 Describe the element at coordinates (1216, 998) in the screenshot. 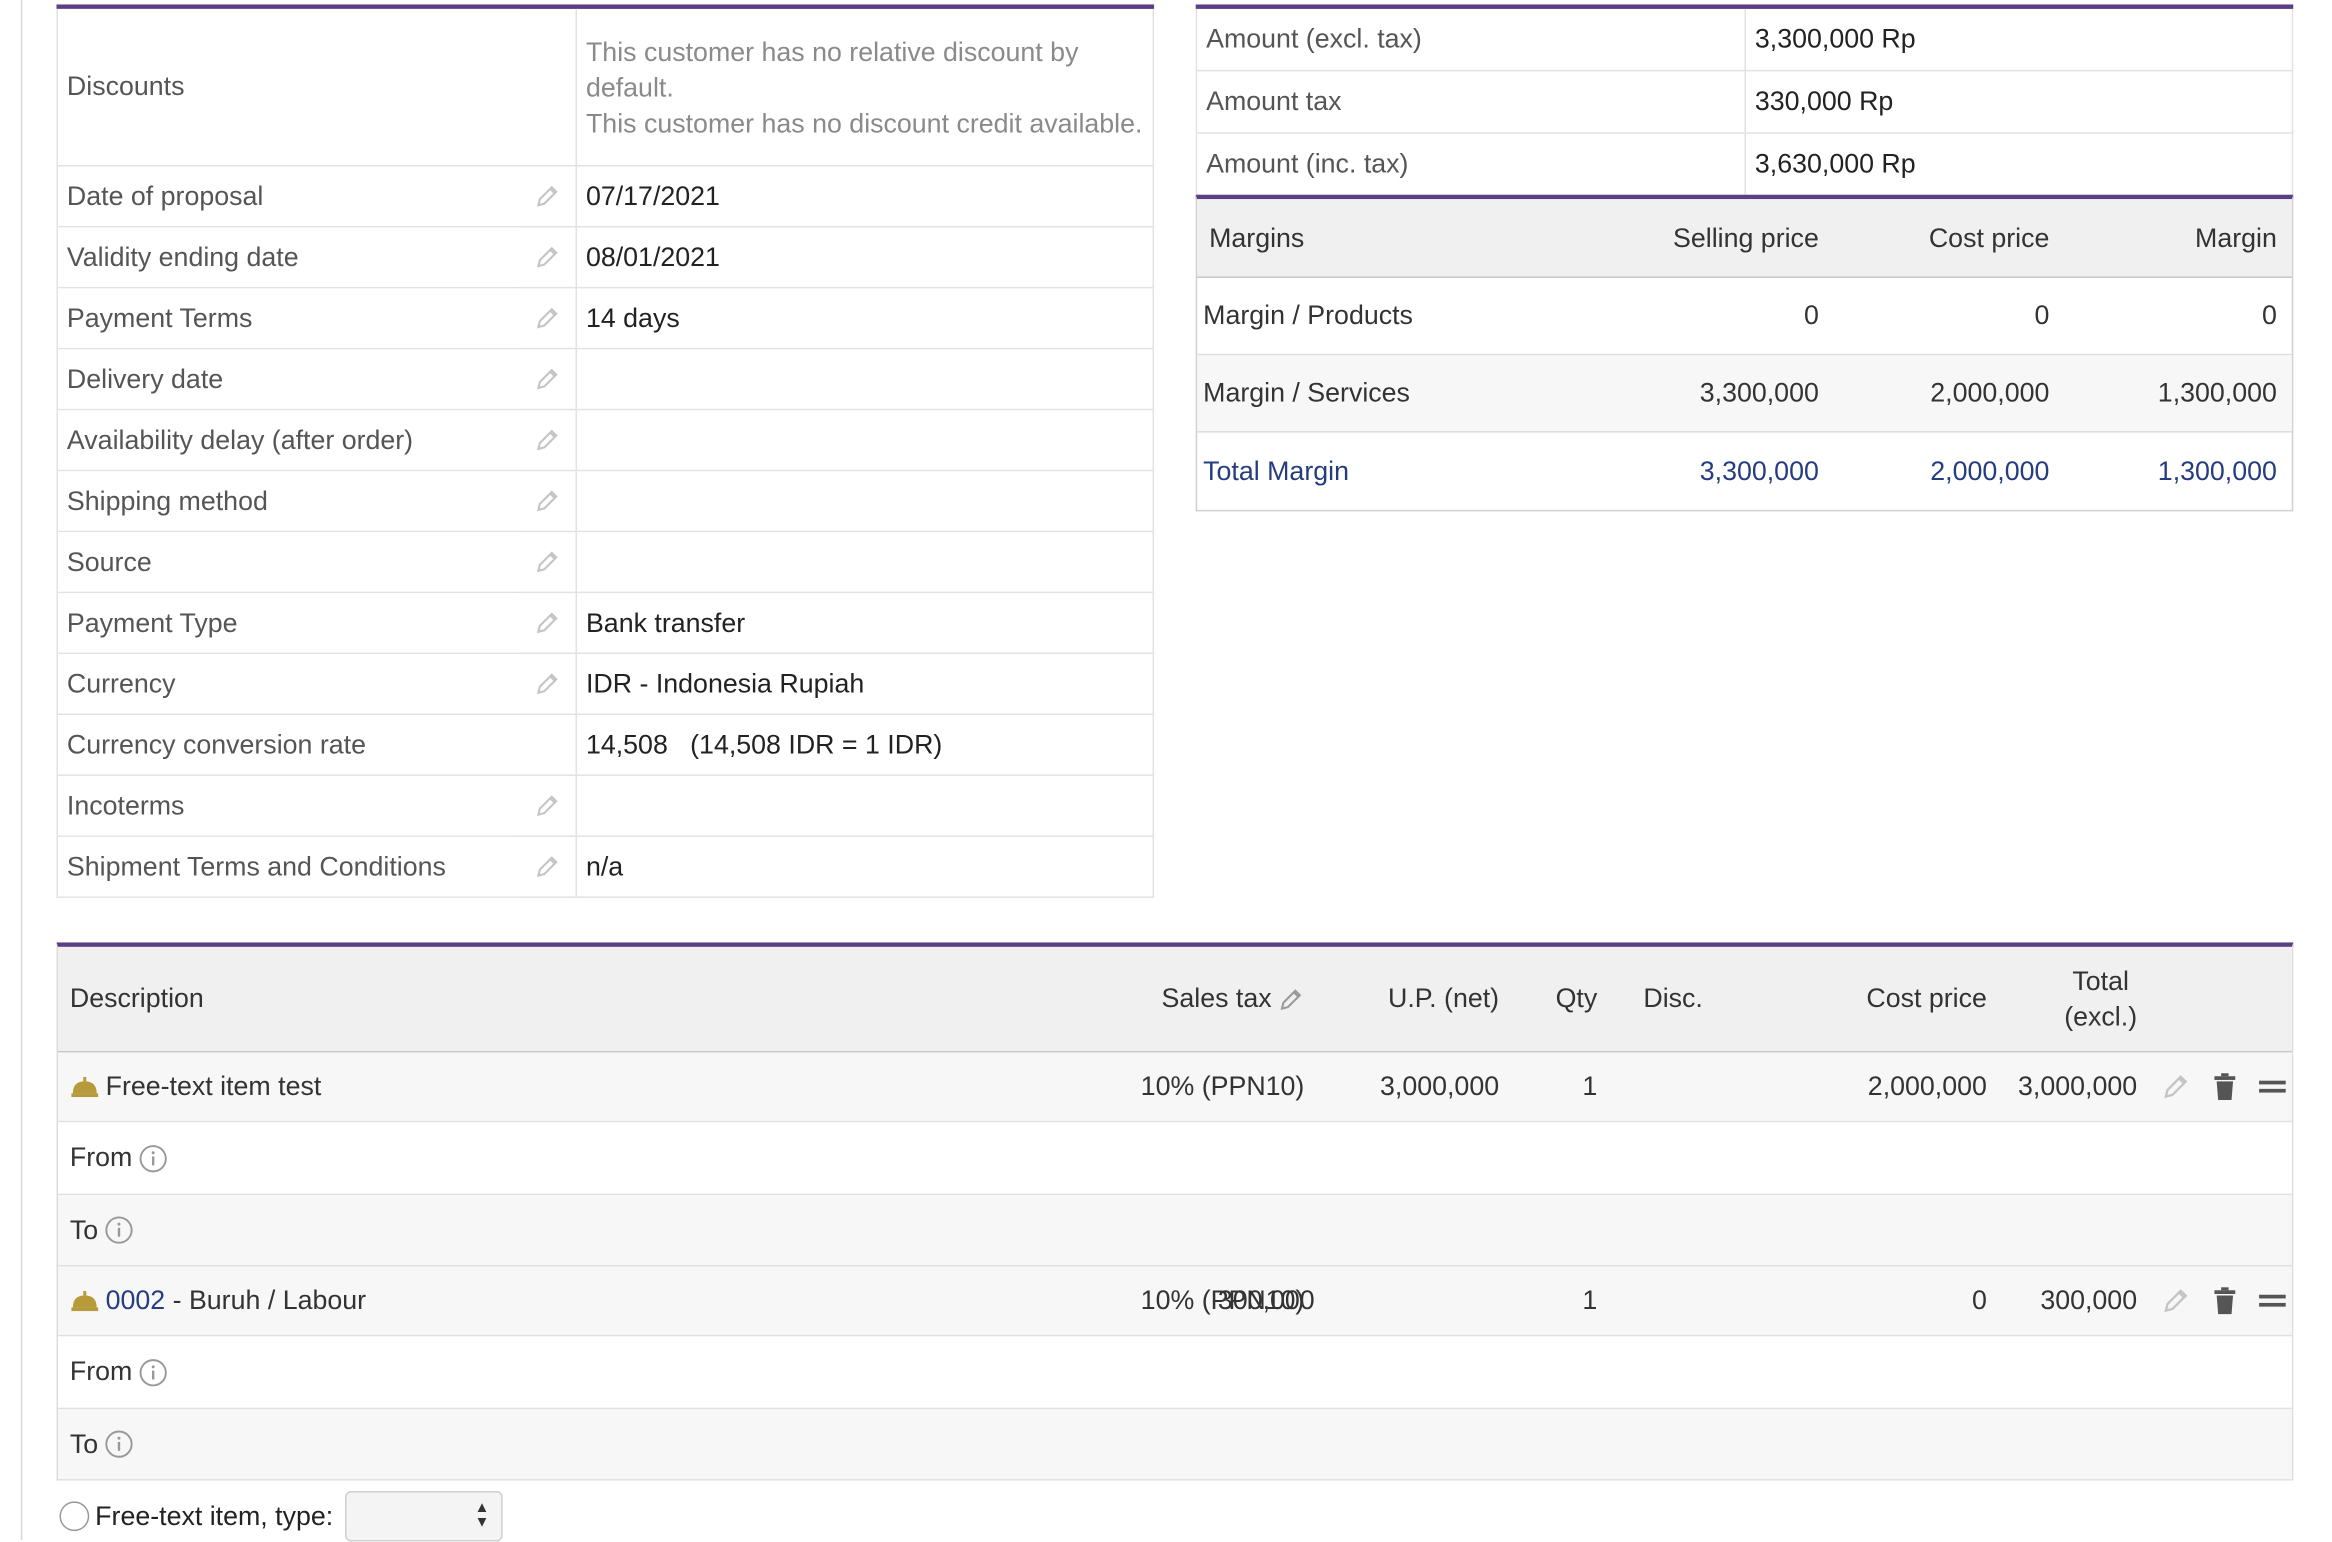

I see `col-header-sales-tax-label: Sales tax` at that location.